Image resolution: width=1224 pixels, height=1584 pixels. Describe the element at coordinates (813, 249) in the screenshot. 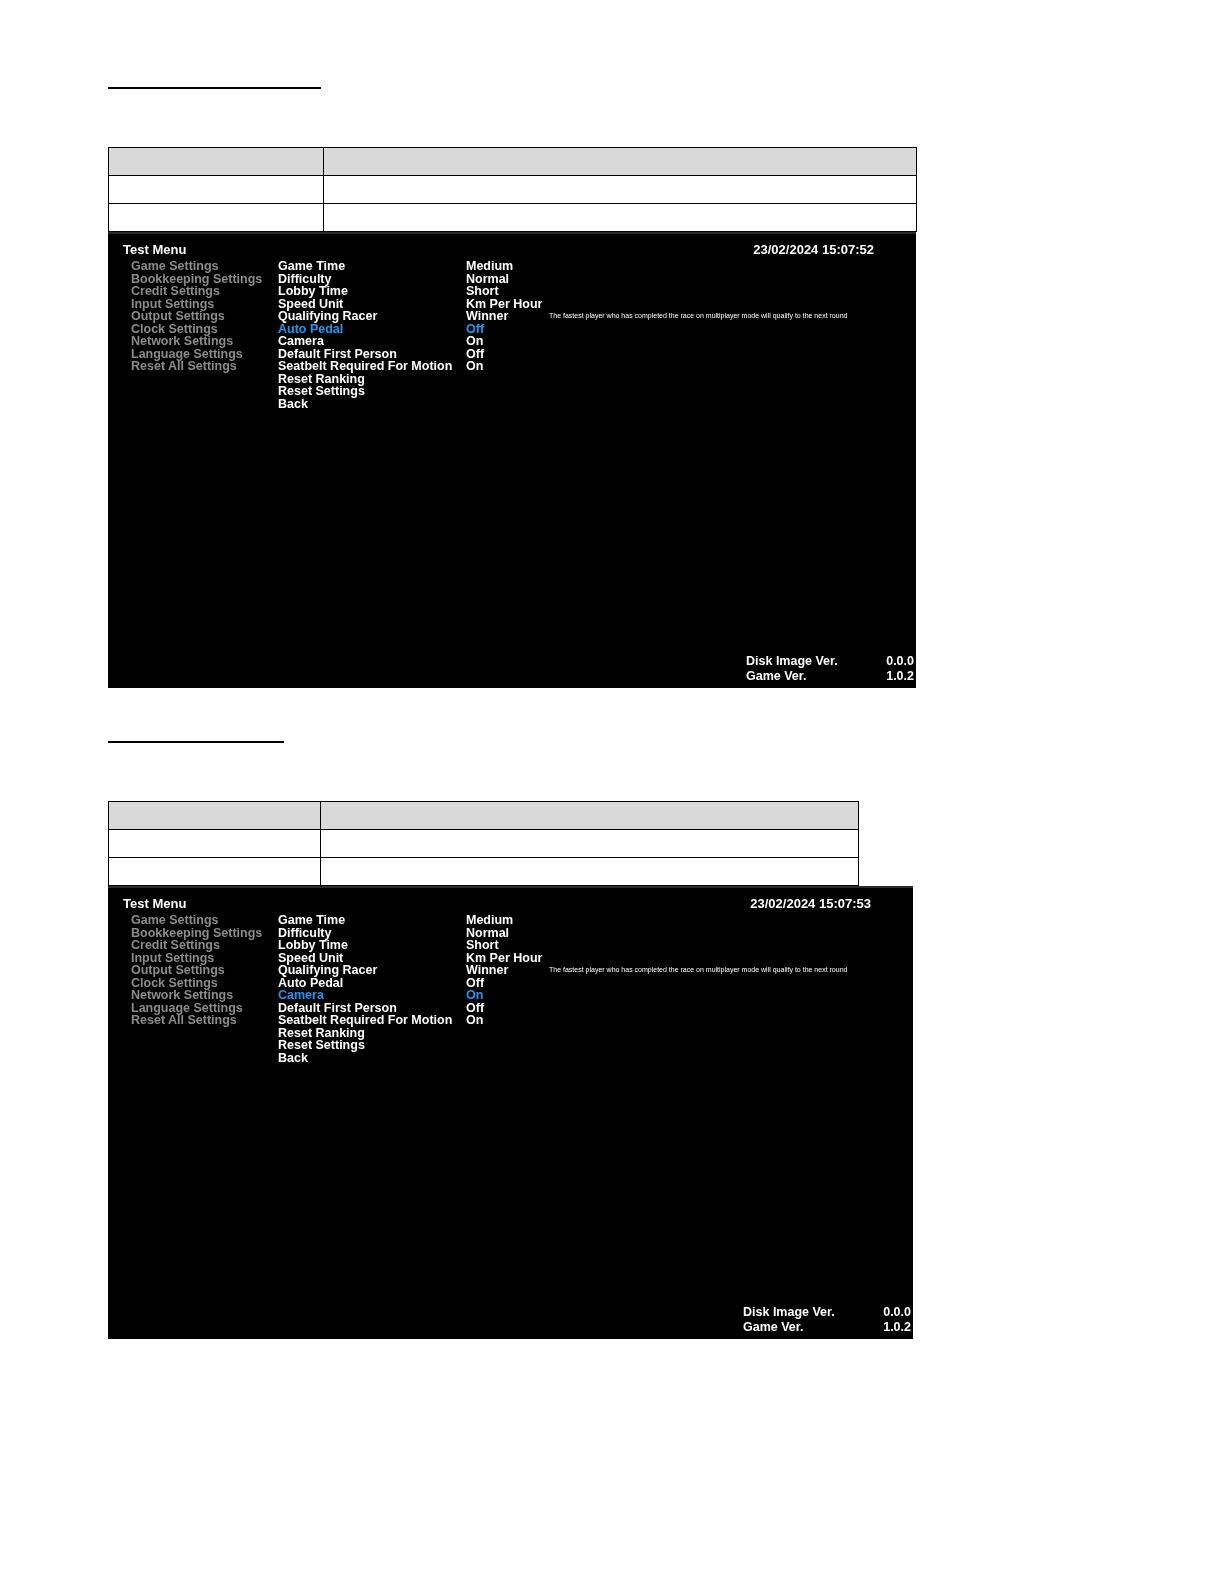

I see `date-time: 23/02/2024 15:07:52` at that location.